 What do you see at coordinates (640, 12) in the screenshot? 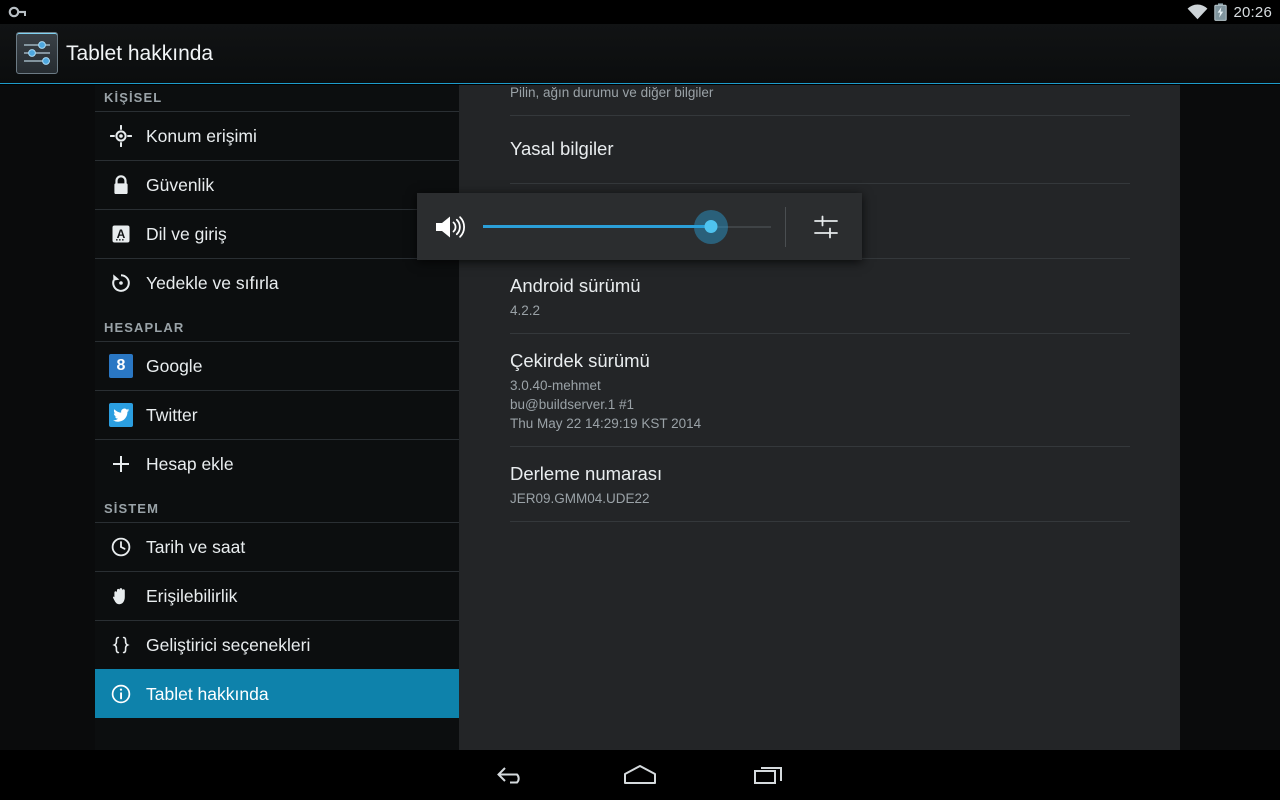
I see `status-bar: 20:26` at bounding box center [640, 12].